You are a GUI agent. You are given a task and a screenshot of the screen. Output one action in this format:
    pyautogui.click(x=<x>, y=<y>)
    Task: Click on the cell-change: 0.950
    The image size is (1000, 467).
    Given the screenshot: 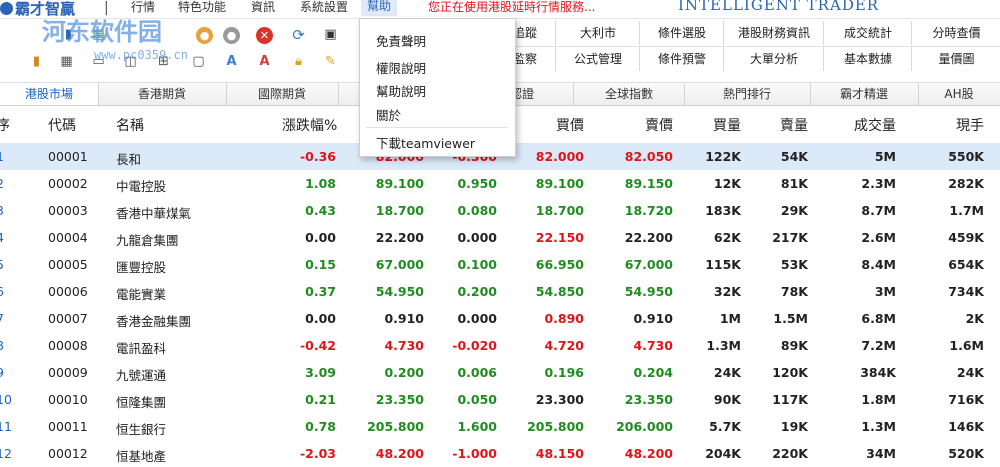 What is the action you would take?
    pyautogui.click(x=477, y=183)
    